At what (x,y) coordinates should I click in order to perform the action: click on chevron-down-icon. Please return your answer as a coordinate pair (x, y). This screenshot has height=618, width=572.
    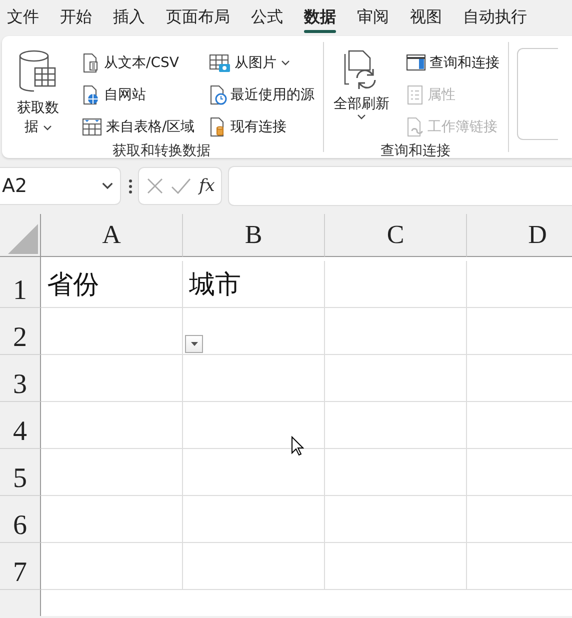
    Looking at the image, I should click on (107, 186).